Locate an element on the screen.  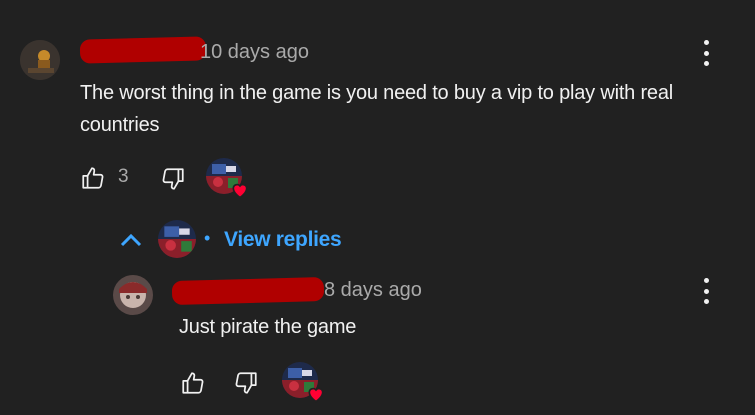
like-count: 3 is located at coordinates (123, 176).